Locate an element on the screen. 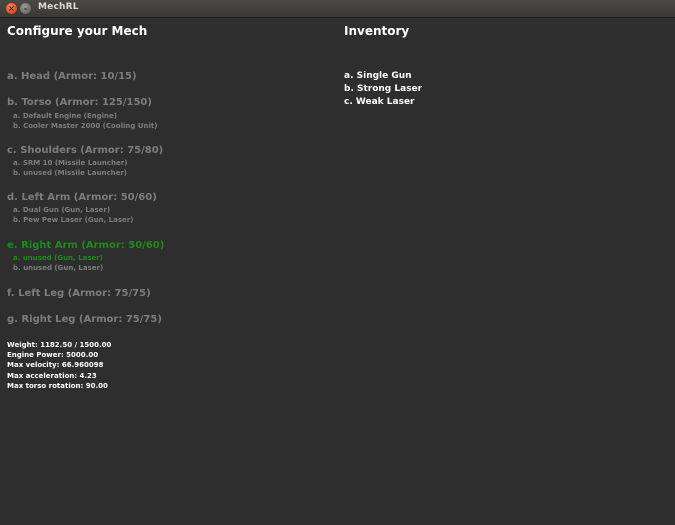  right-arm-slot-a: a. unused (Gun, Laser) is located at coordinates (58, 258).